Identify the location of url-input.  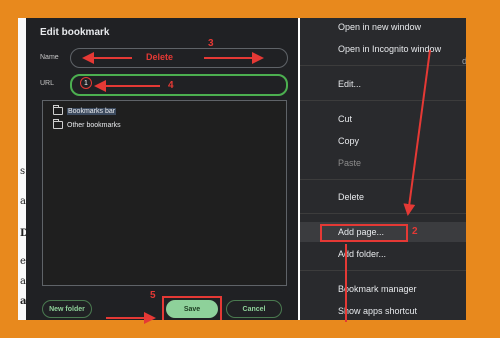
(179, 85).